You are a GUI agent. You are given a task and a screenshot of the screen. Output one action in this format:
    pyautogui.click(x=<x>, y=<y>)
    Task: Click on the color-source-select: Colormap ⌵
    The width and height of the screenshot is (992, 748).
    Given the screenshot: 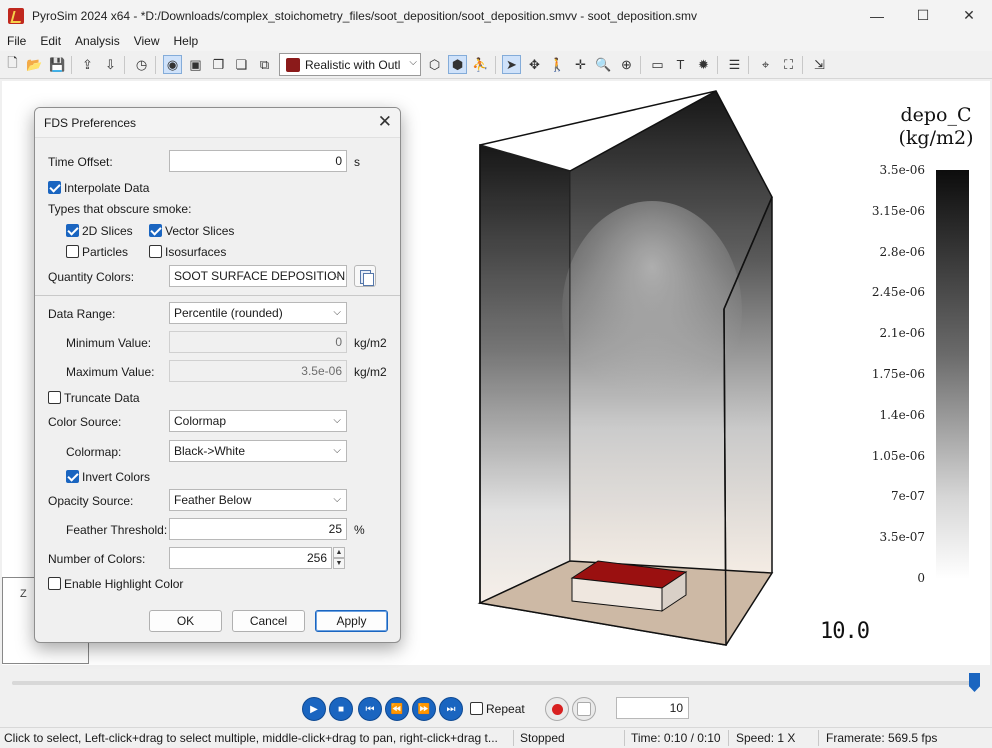 What is the action you would take?
    pyautogui.click(x=258, y=421)
    